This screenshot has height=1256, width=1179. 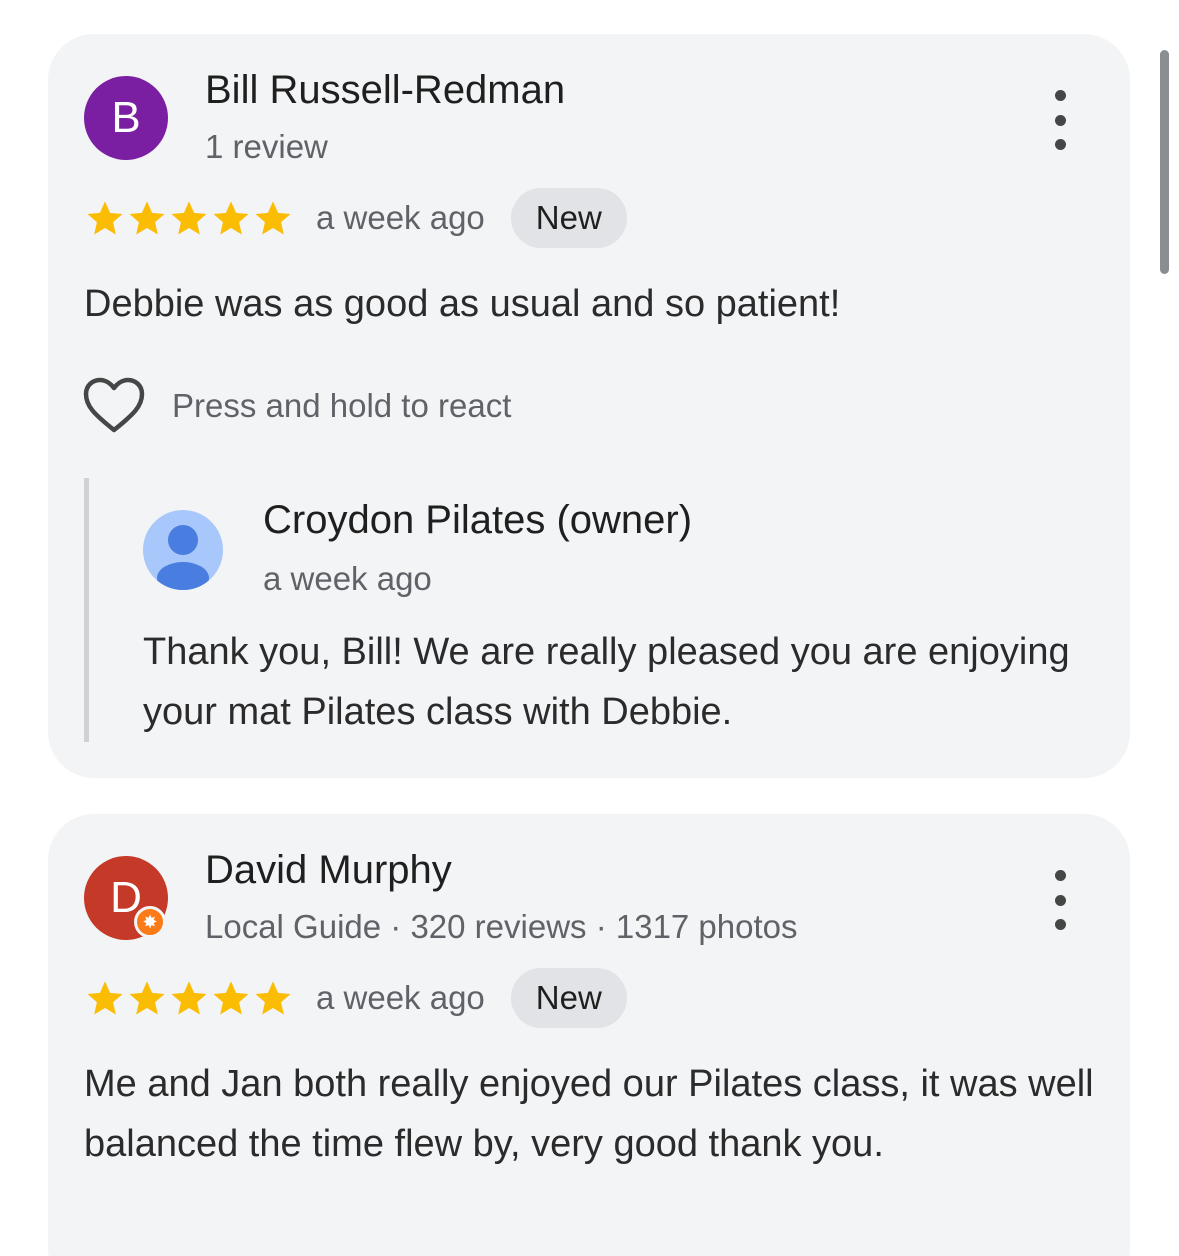 I want to click on reviewer-subtitle: 1 review, so click(x=266, y=146).